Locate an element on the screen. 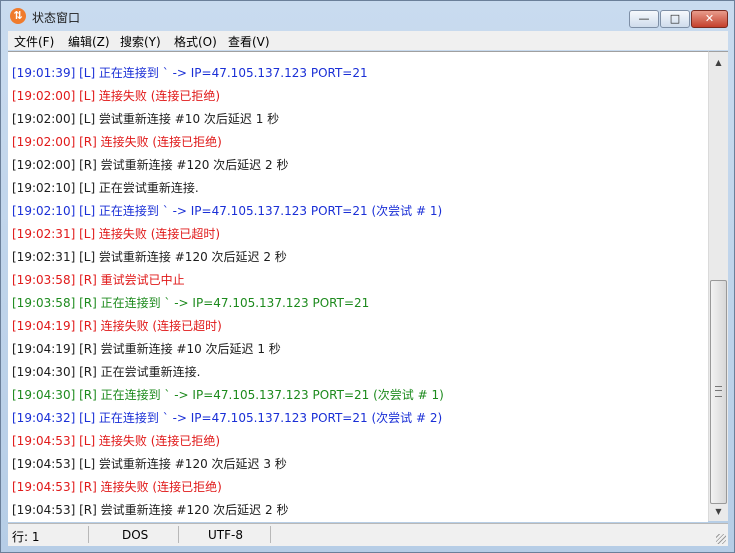 Image resolution: width=735 pixels, height=553 pixels. menu-view: 查看(V) is located at coordinates (249, 41).